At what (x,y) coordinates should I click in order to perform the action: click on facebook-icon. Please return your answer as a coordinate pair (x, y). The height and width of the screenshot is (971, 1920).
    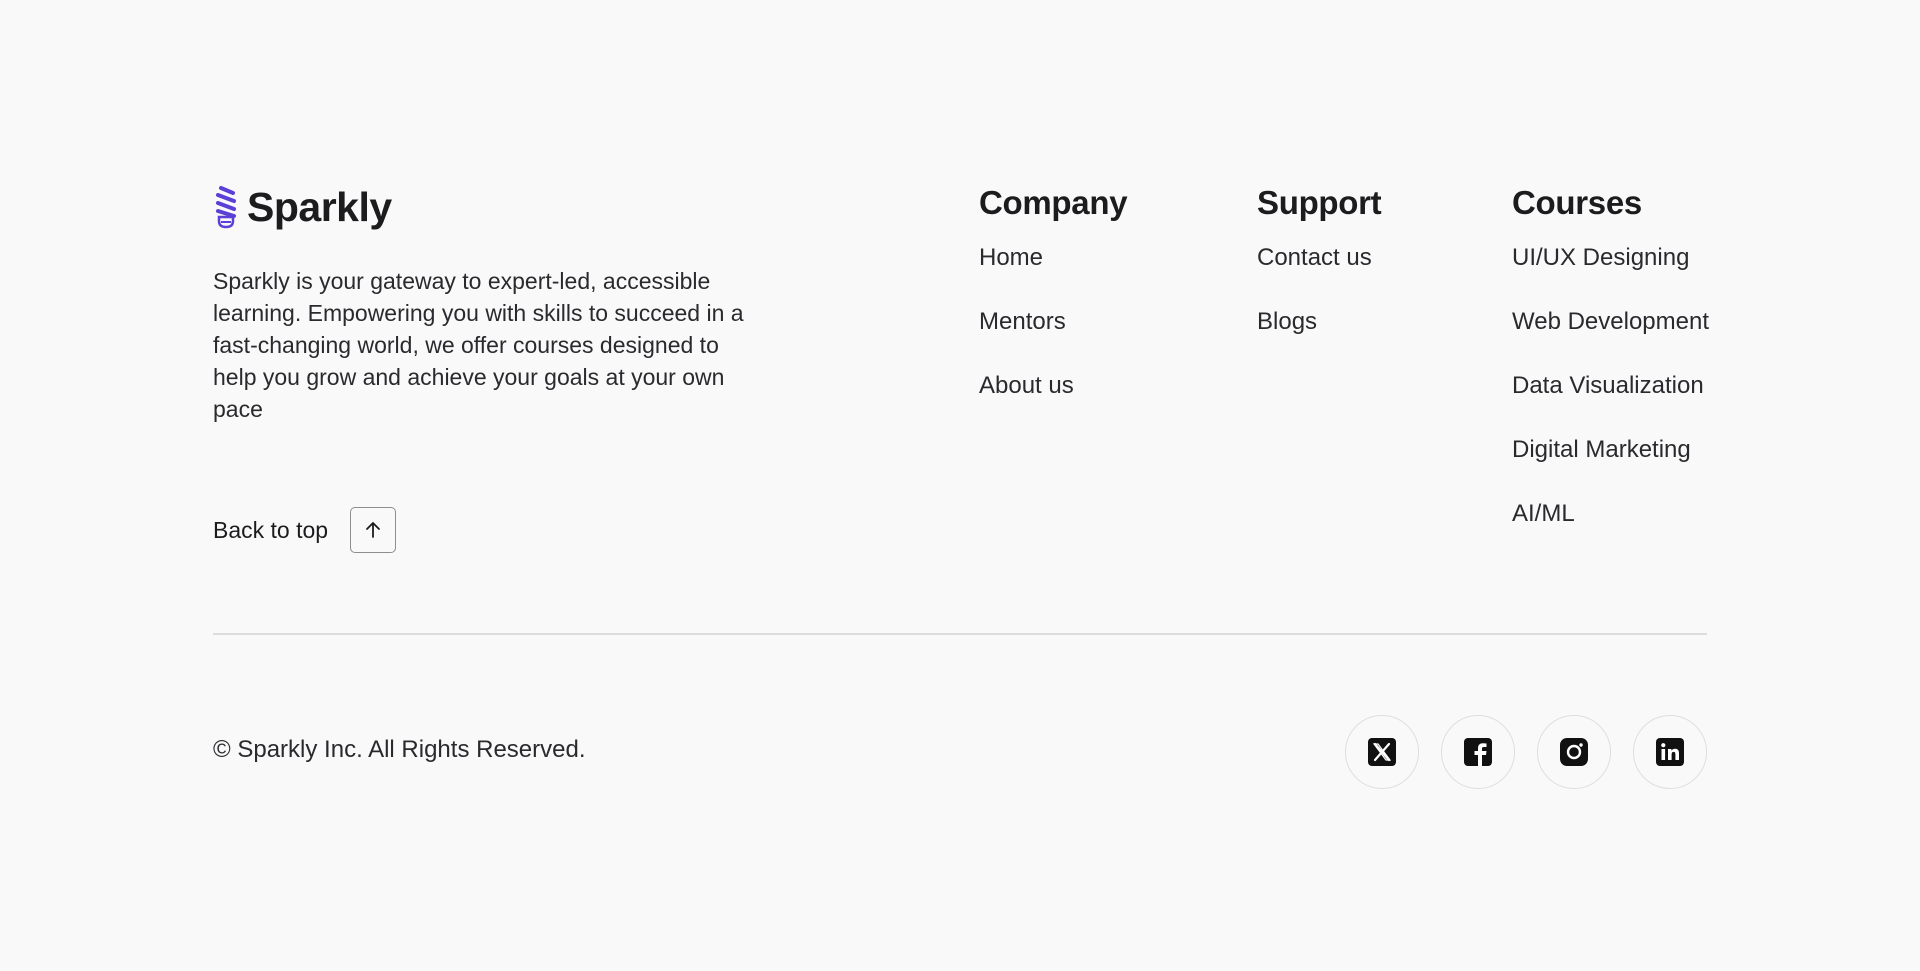
    Looking at the image, I should click on (1478, 752).